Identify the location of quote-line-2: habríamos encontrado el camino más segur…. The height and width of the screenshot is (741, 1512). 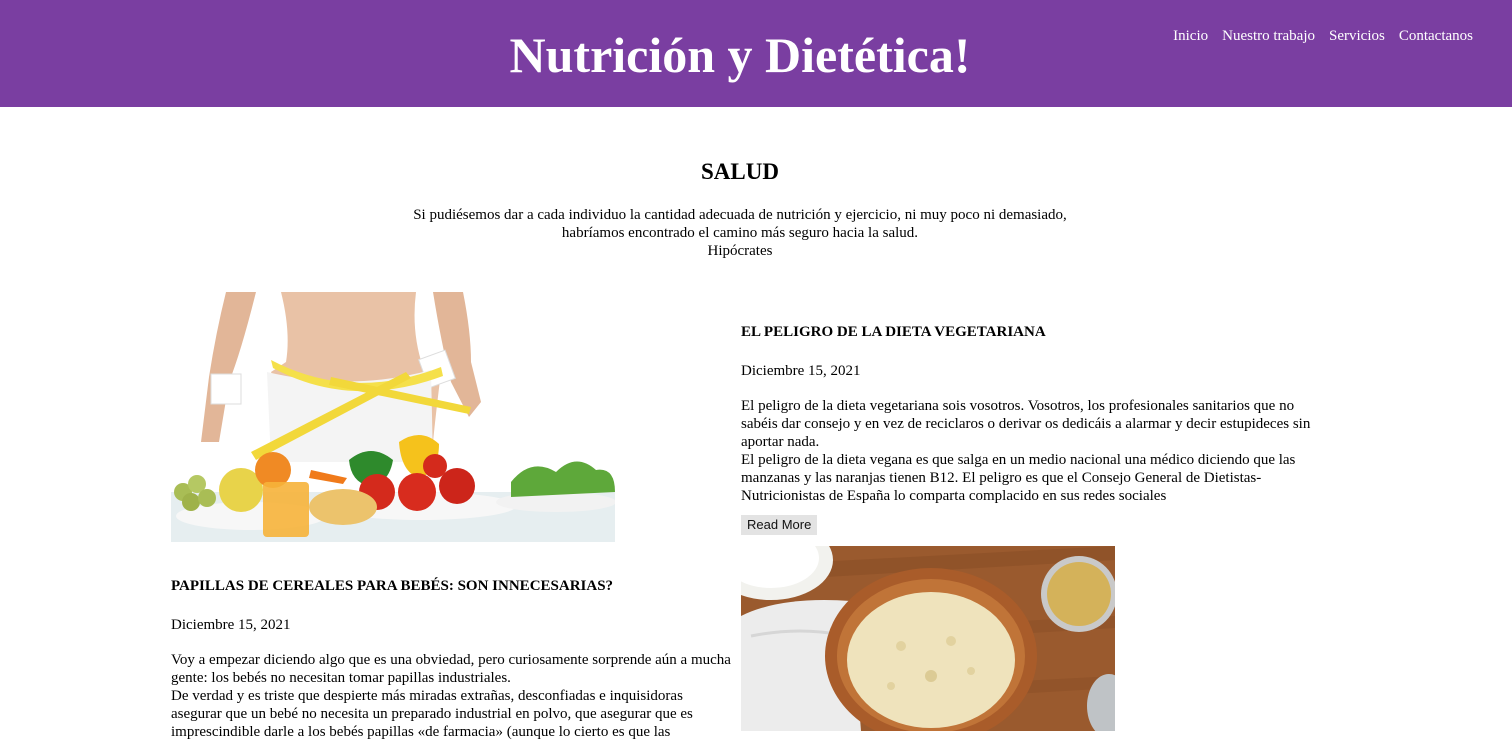
(740, 233).